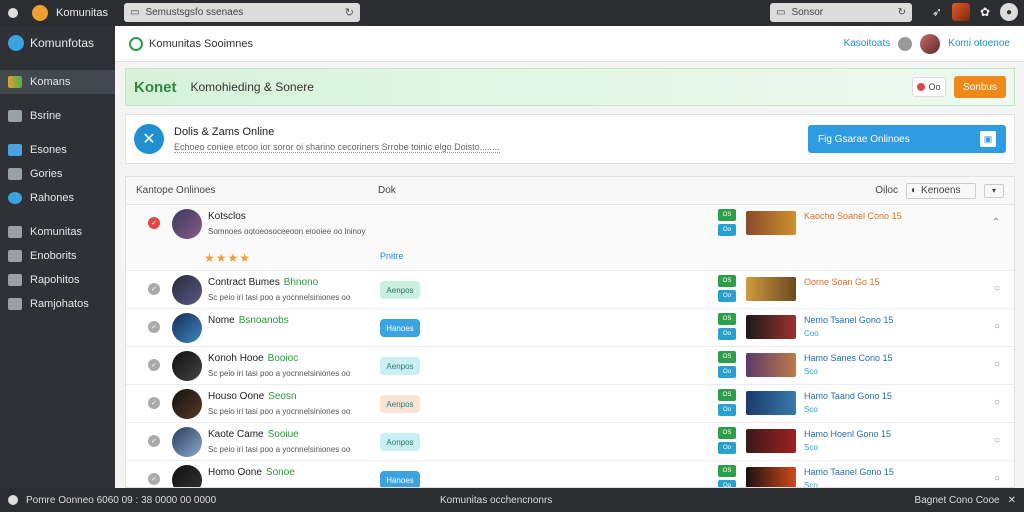  I want to click on row-title: Hamo Sanes Cono 15, so click(848, 358).